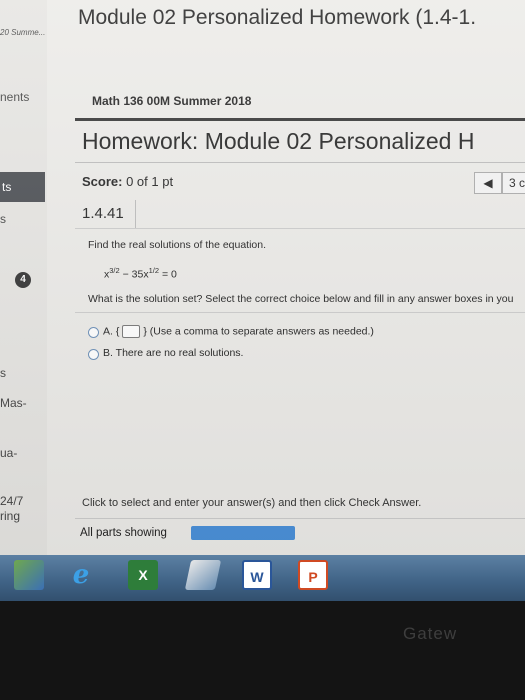  What do you see at coordinates (12, 501) in the screenshot?
I see `sidebar-date: 24/7` at bounding box center [12, 501].